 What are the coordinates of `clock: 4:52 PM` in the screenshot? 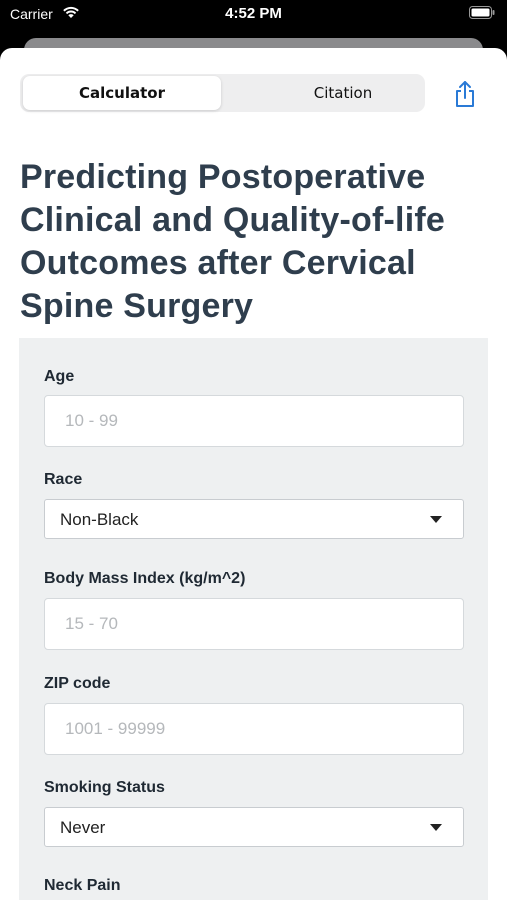 It's located at (253, 13).